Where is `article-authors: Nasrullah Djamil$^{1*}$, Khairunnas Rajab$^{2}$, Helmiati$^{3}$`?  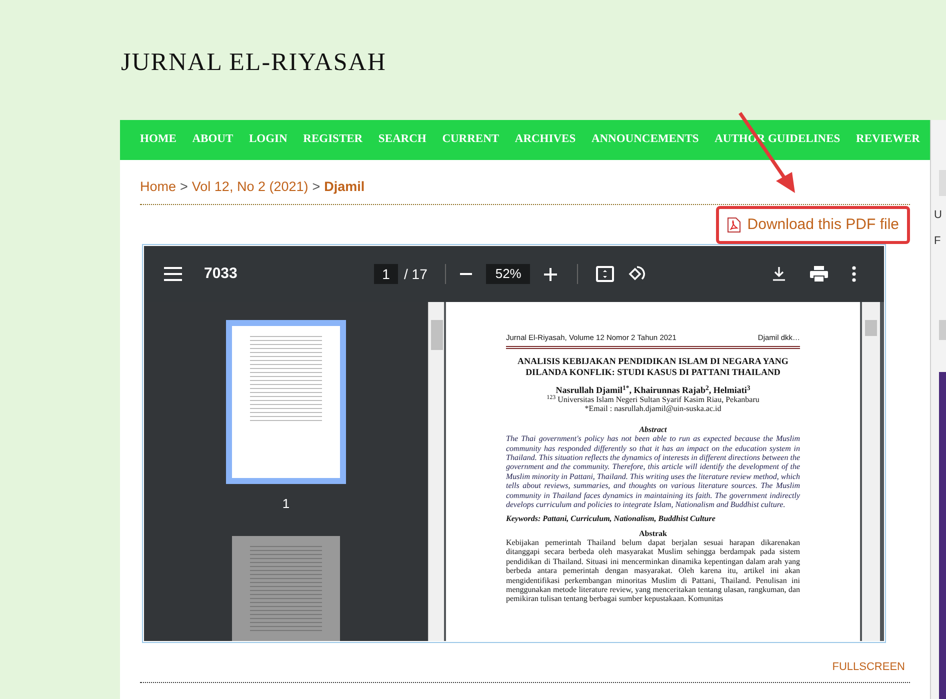 article-authors: Nasrullah Djamil$^{1*}$, Khairunnas Rajab$^{2}$, Helmiati$^{3}$ is located at coordinates (654, 390).